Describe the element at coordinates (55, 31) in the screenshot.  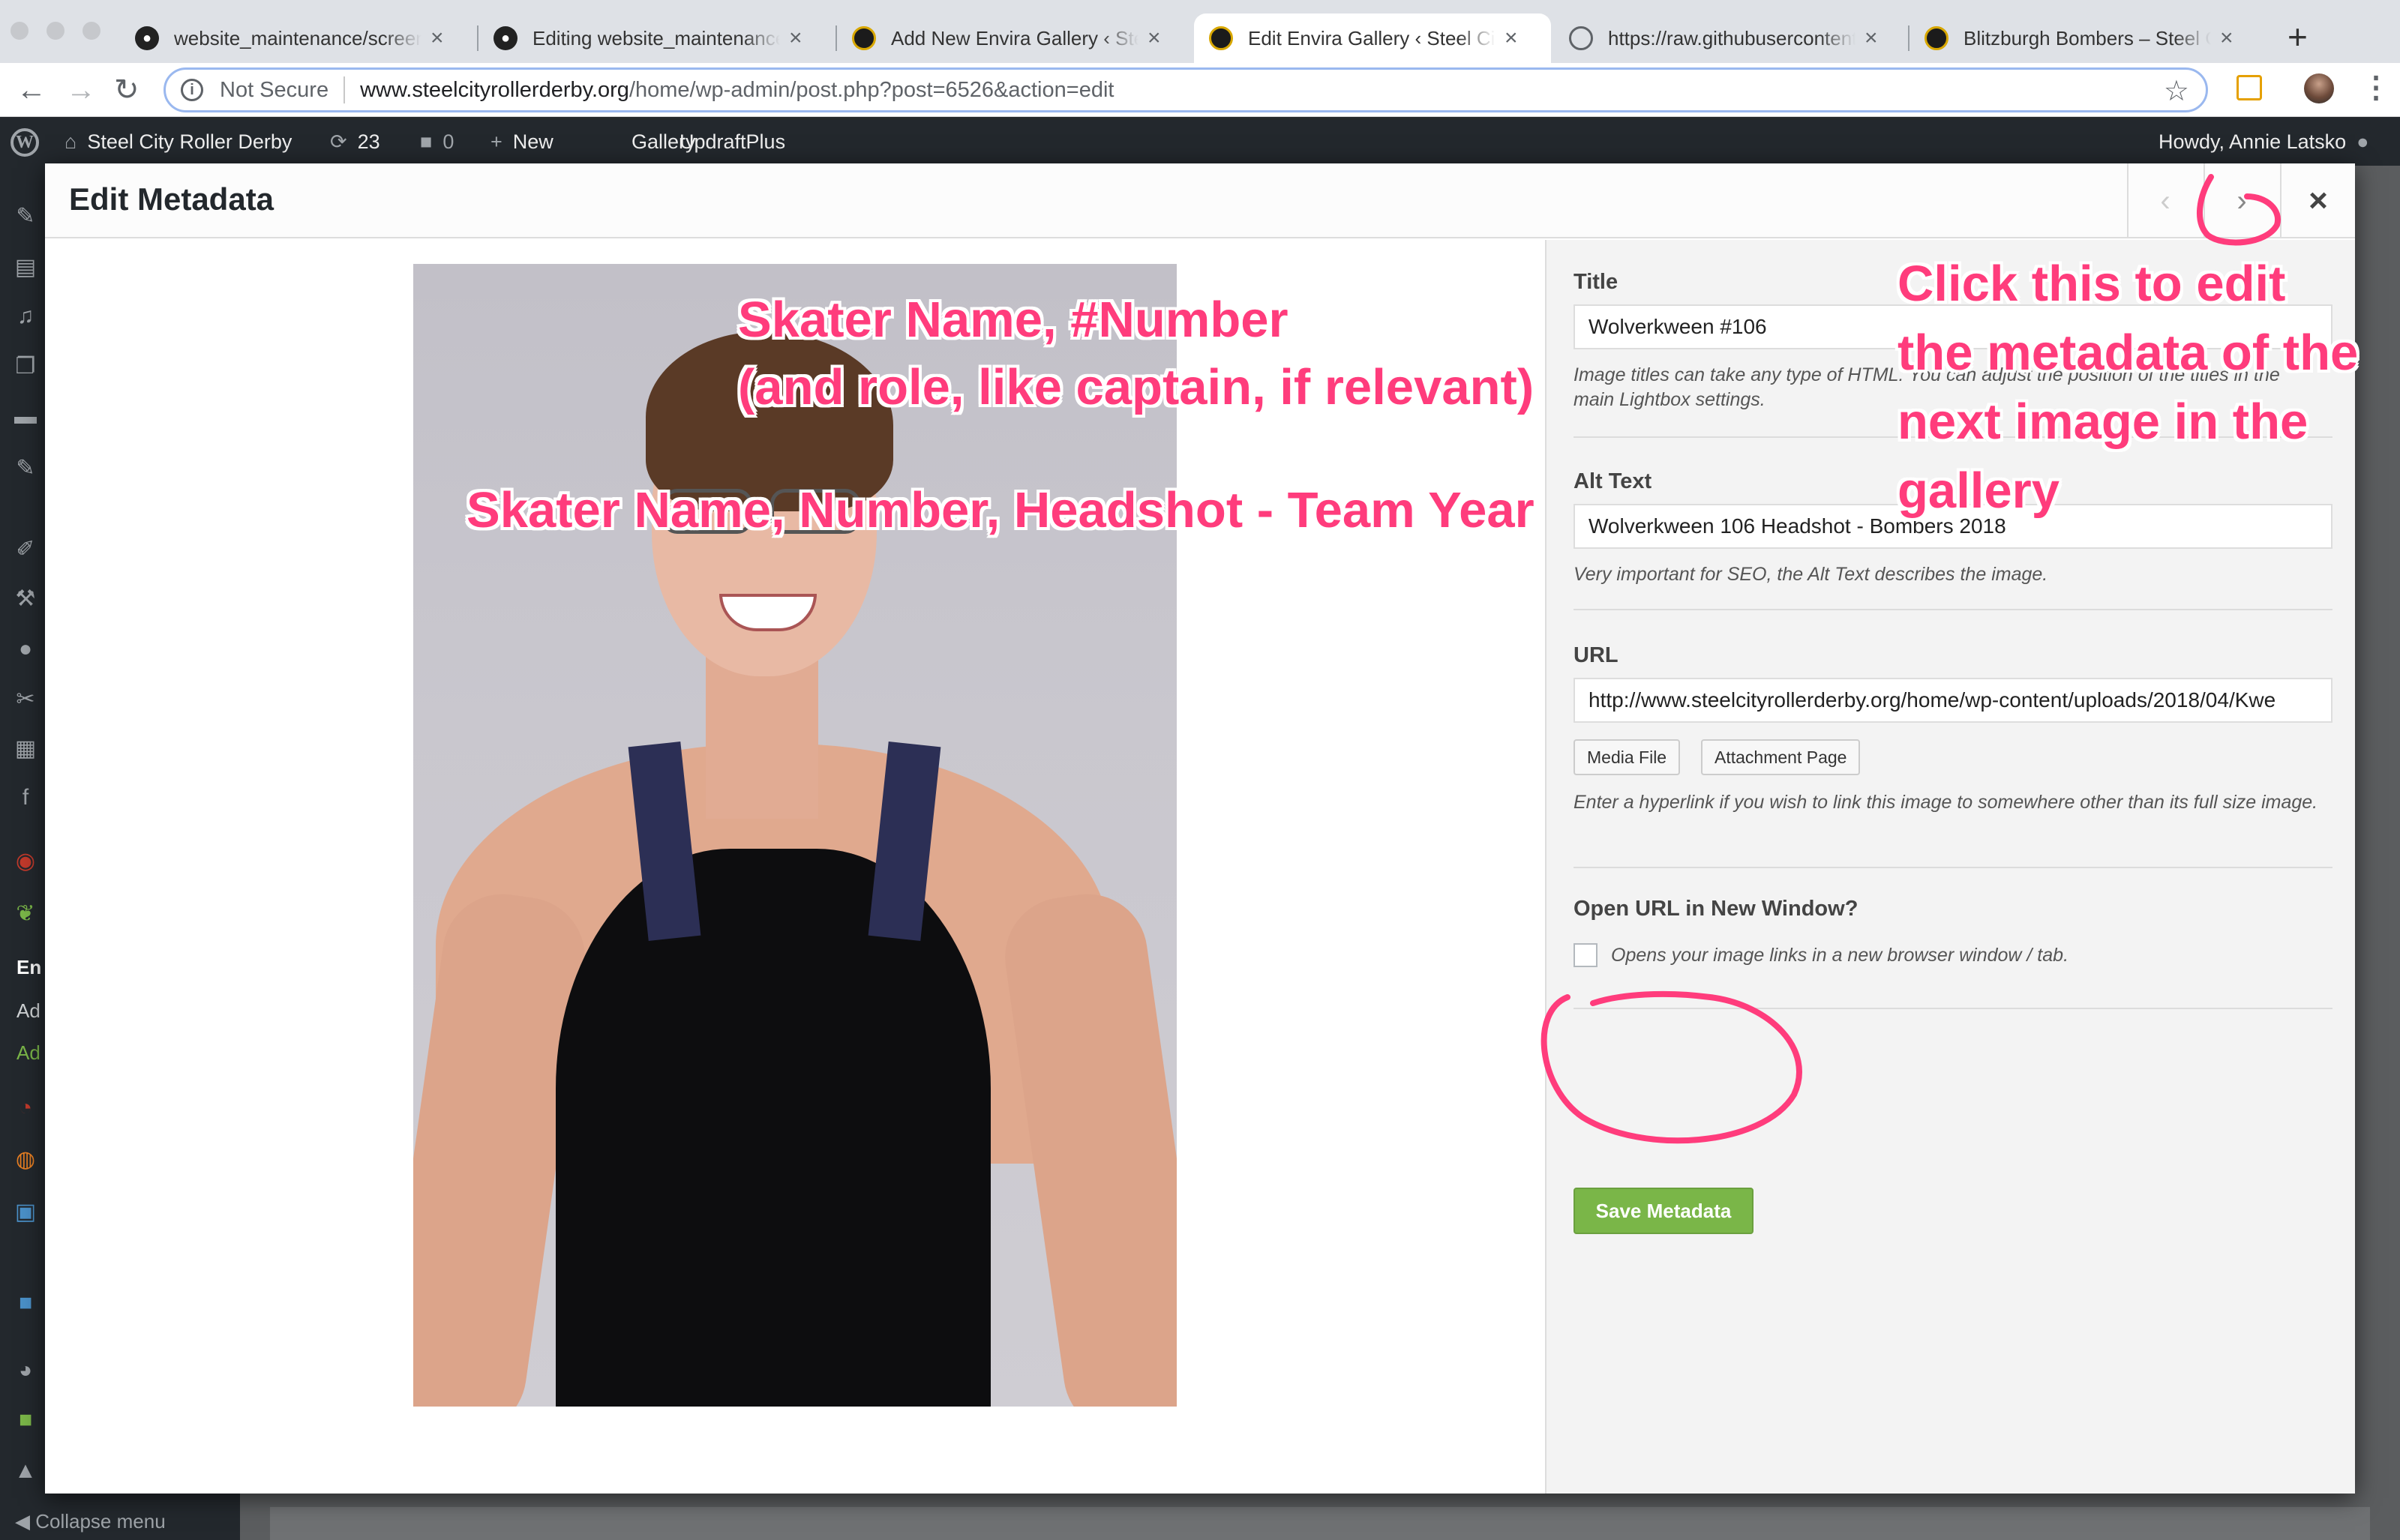
I see `window-minimize-dot` at that location.